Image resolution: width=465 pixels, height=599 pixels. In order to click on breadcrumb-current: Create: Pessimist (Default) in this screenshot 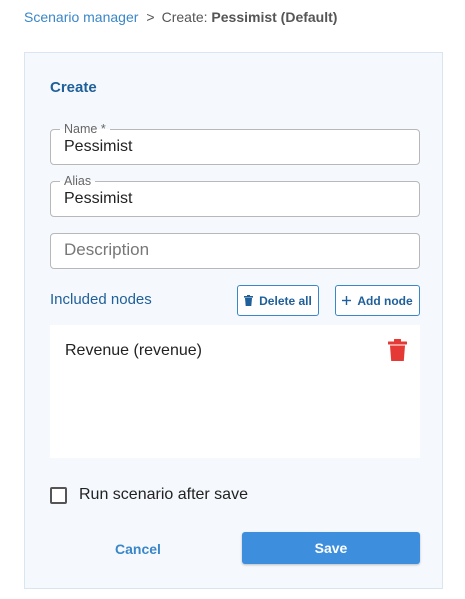, I will do `click(250, 17)`.